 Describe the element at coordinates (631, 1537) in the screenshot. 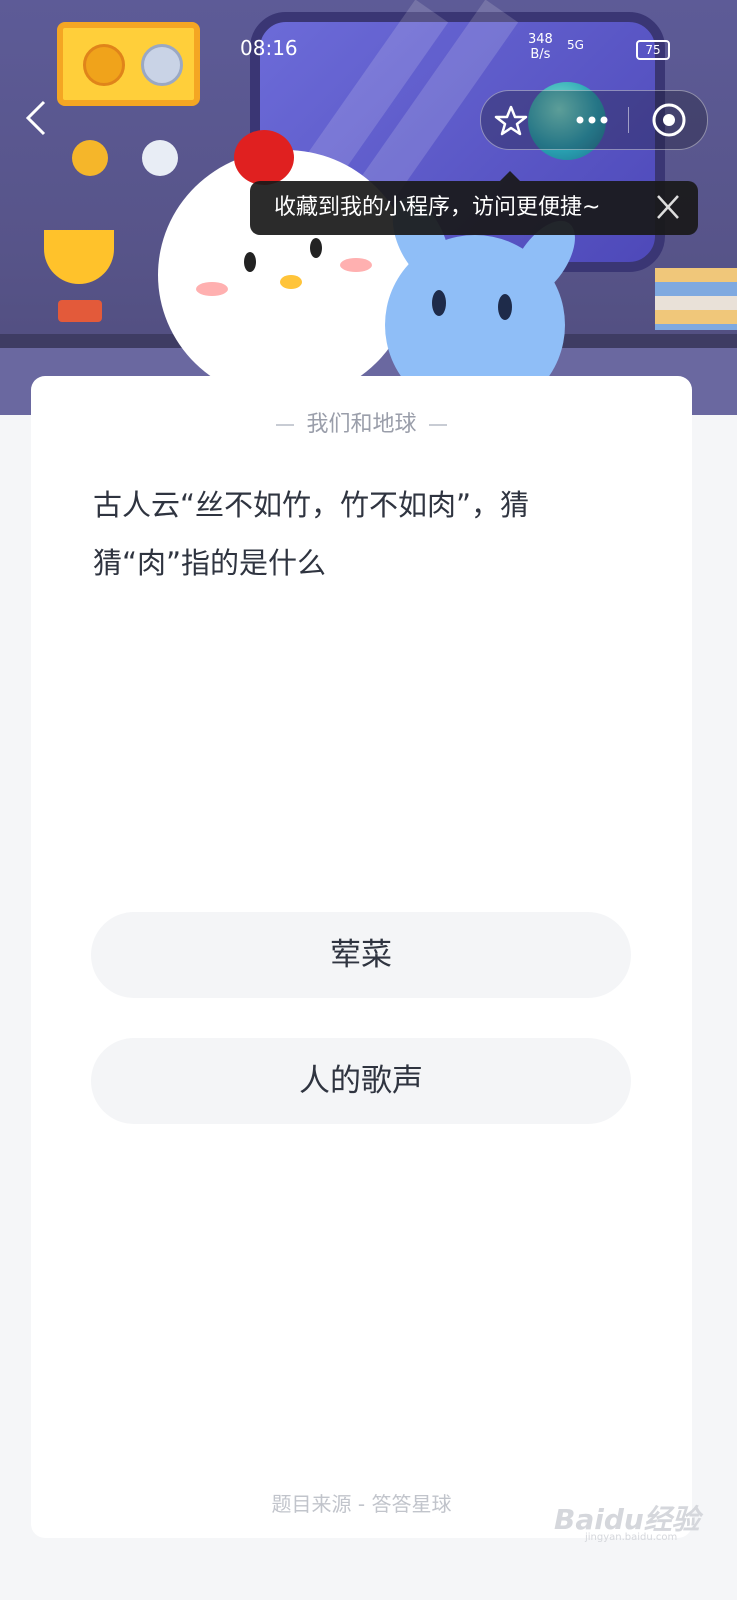

I see `watermark-url: jingyan.baidu.com` at that location.